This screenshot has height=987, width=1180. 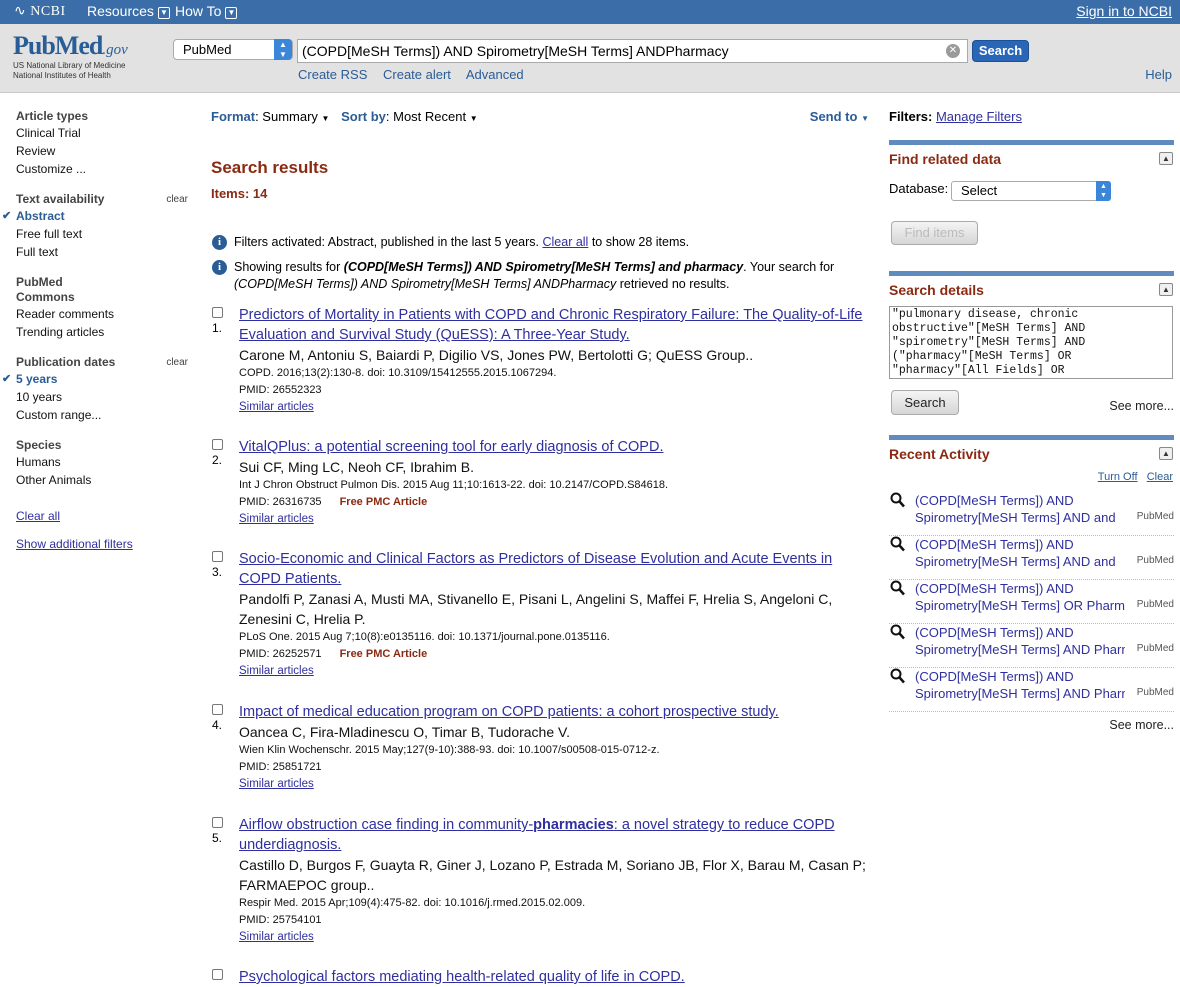 What do you see at coordinates (206, 11) in the screenshot?
I see `how-to-menu: How To ▼` at bounding box center [206, 11].